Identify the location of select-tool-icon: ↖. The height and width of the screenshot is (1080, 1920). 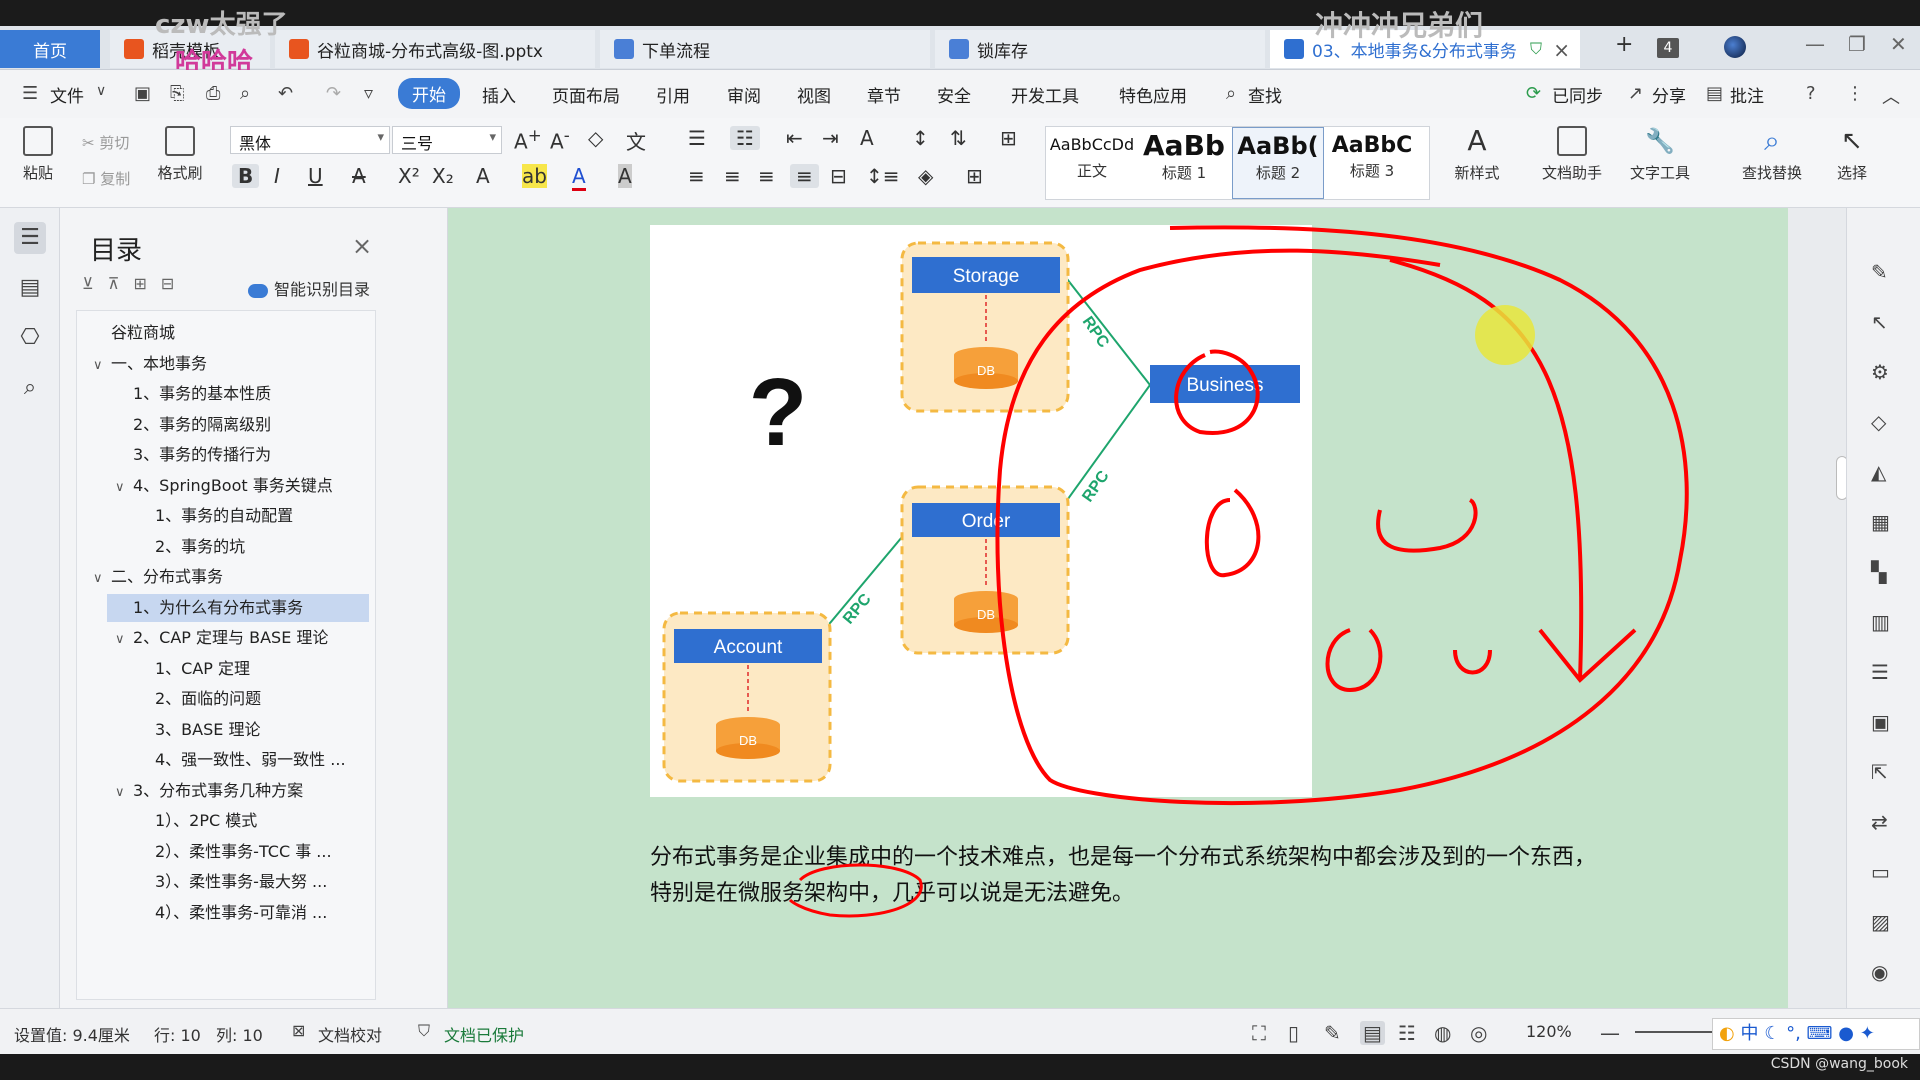
(1879, 322).